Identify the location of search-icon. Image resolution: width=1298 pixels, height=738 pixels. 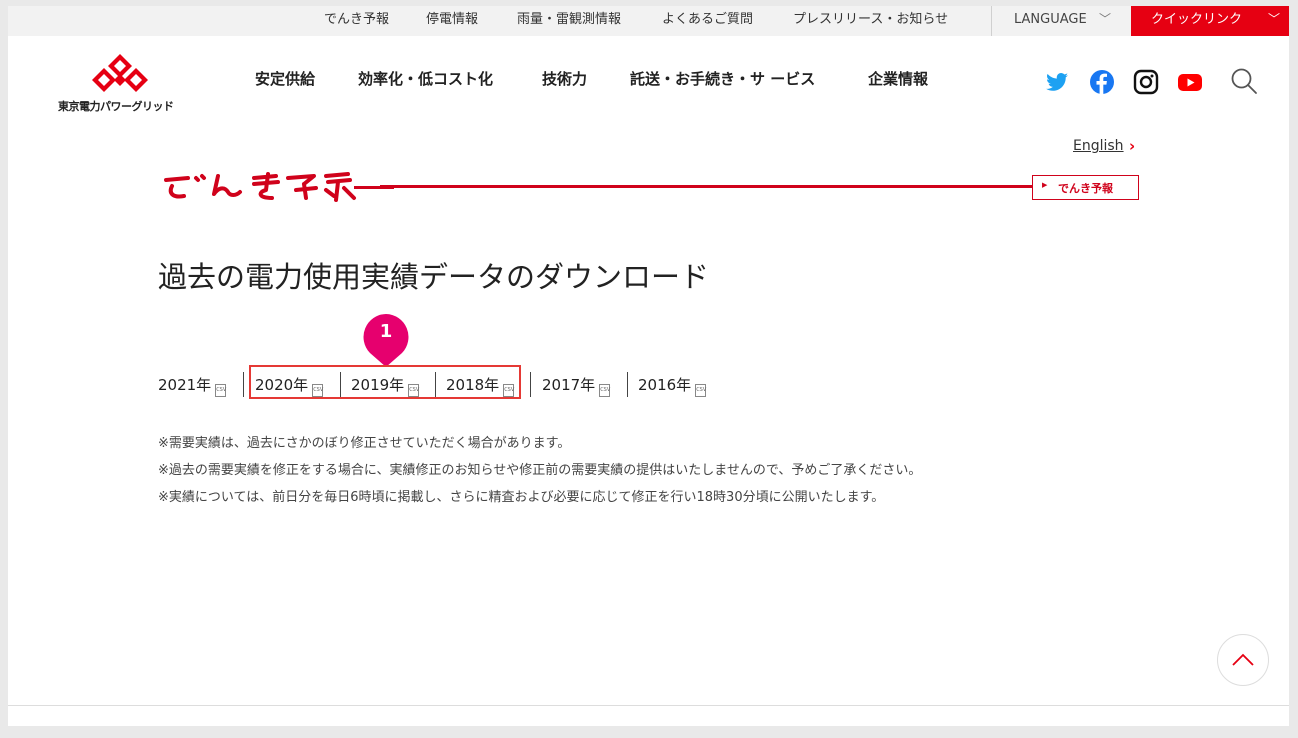
(1244, 81).